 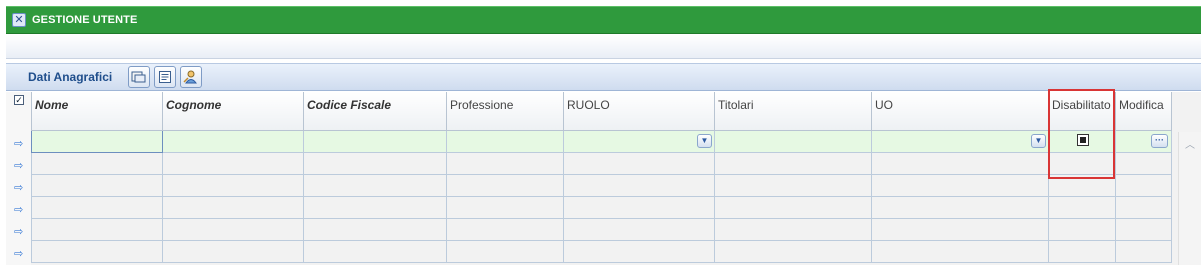 I want to click on user-edit-icon, so click(x=190, y=77).